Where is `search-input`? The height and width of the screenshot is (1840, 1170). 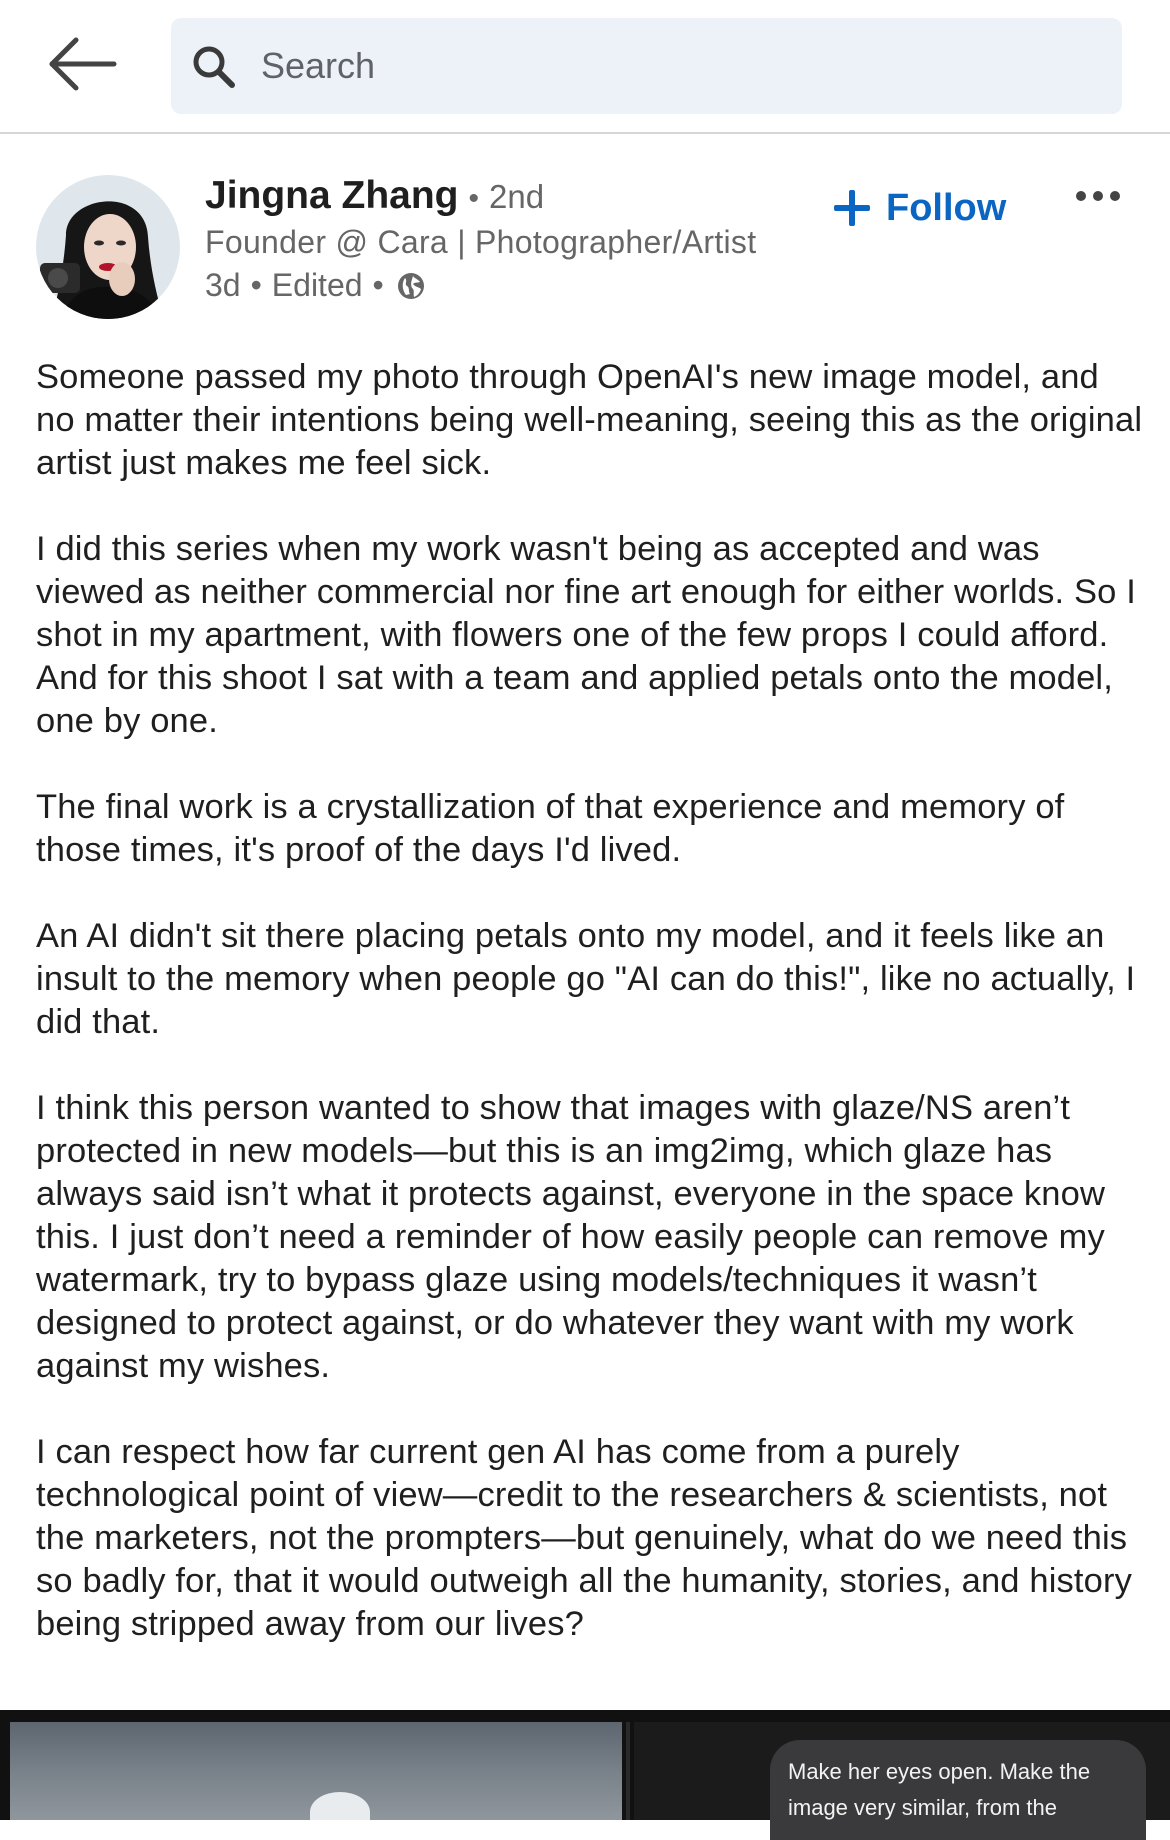
search-input is located at coordinates (681, 66).